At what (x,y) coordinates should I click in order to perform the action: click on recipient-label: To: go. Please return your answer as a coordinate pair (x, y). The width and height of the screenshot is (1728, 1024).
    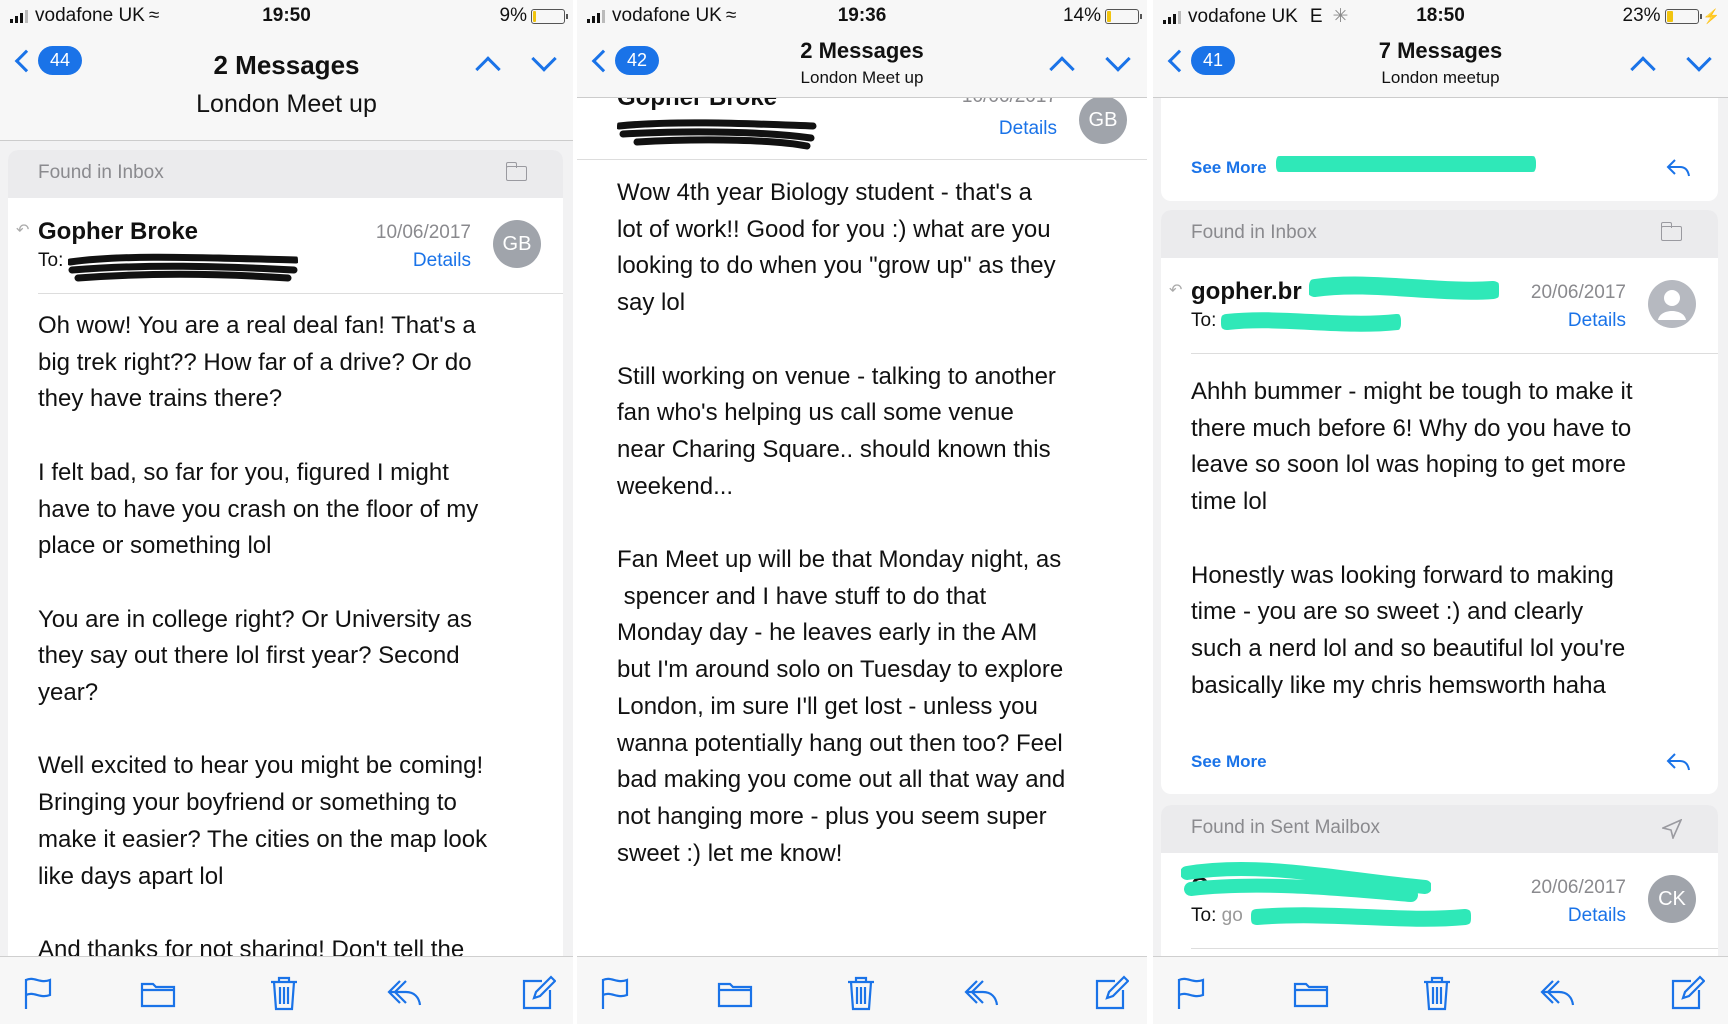
    Looking at the image, I should click on (1217, 915).